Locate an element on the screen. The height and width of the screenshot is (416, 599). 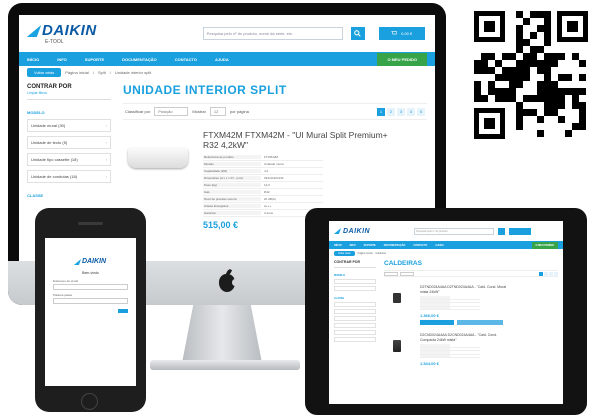
details-button is located at coordinates (480, 322).